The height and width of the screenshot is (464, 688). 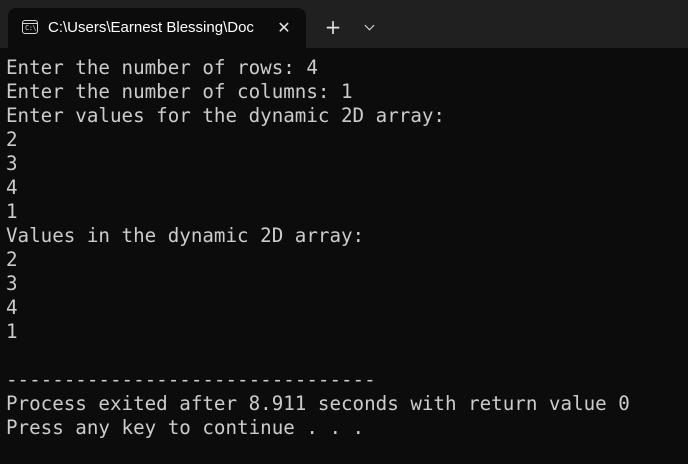 I want to click on console-line: Enter the number of columns: 1, so click(x=179, y=91).